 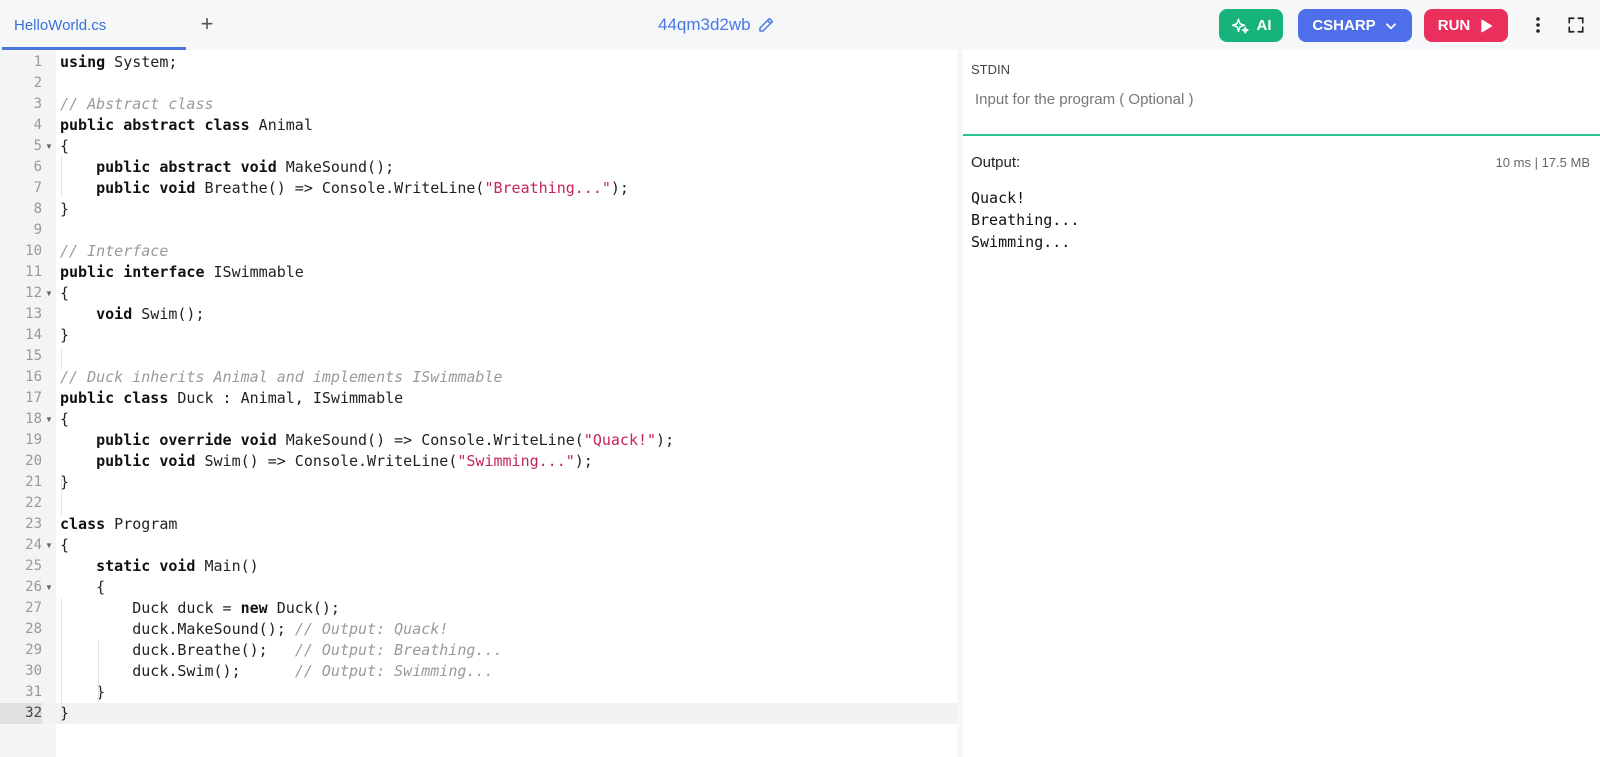 I want to click on code-token: System;, so click(x=141, y=62).